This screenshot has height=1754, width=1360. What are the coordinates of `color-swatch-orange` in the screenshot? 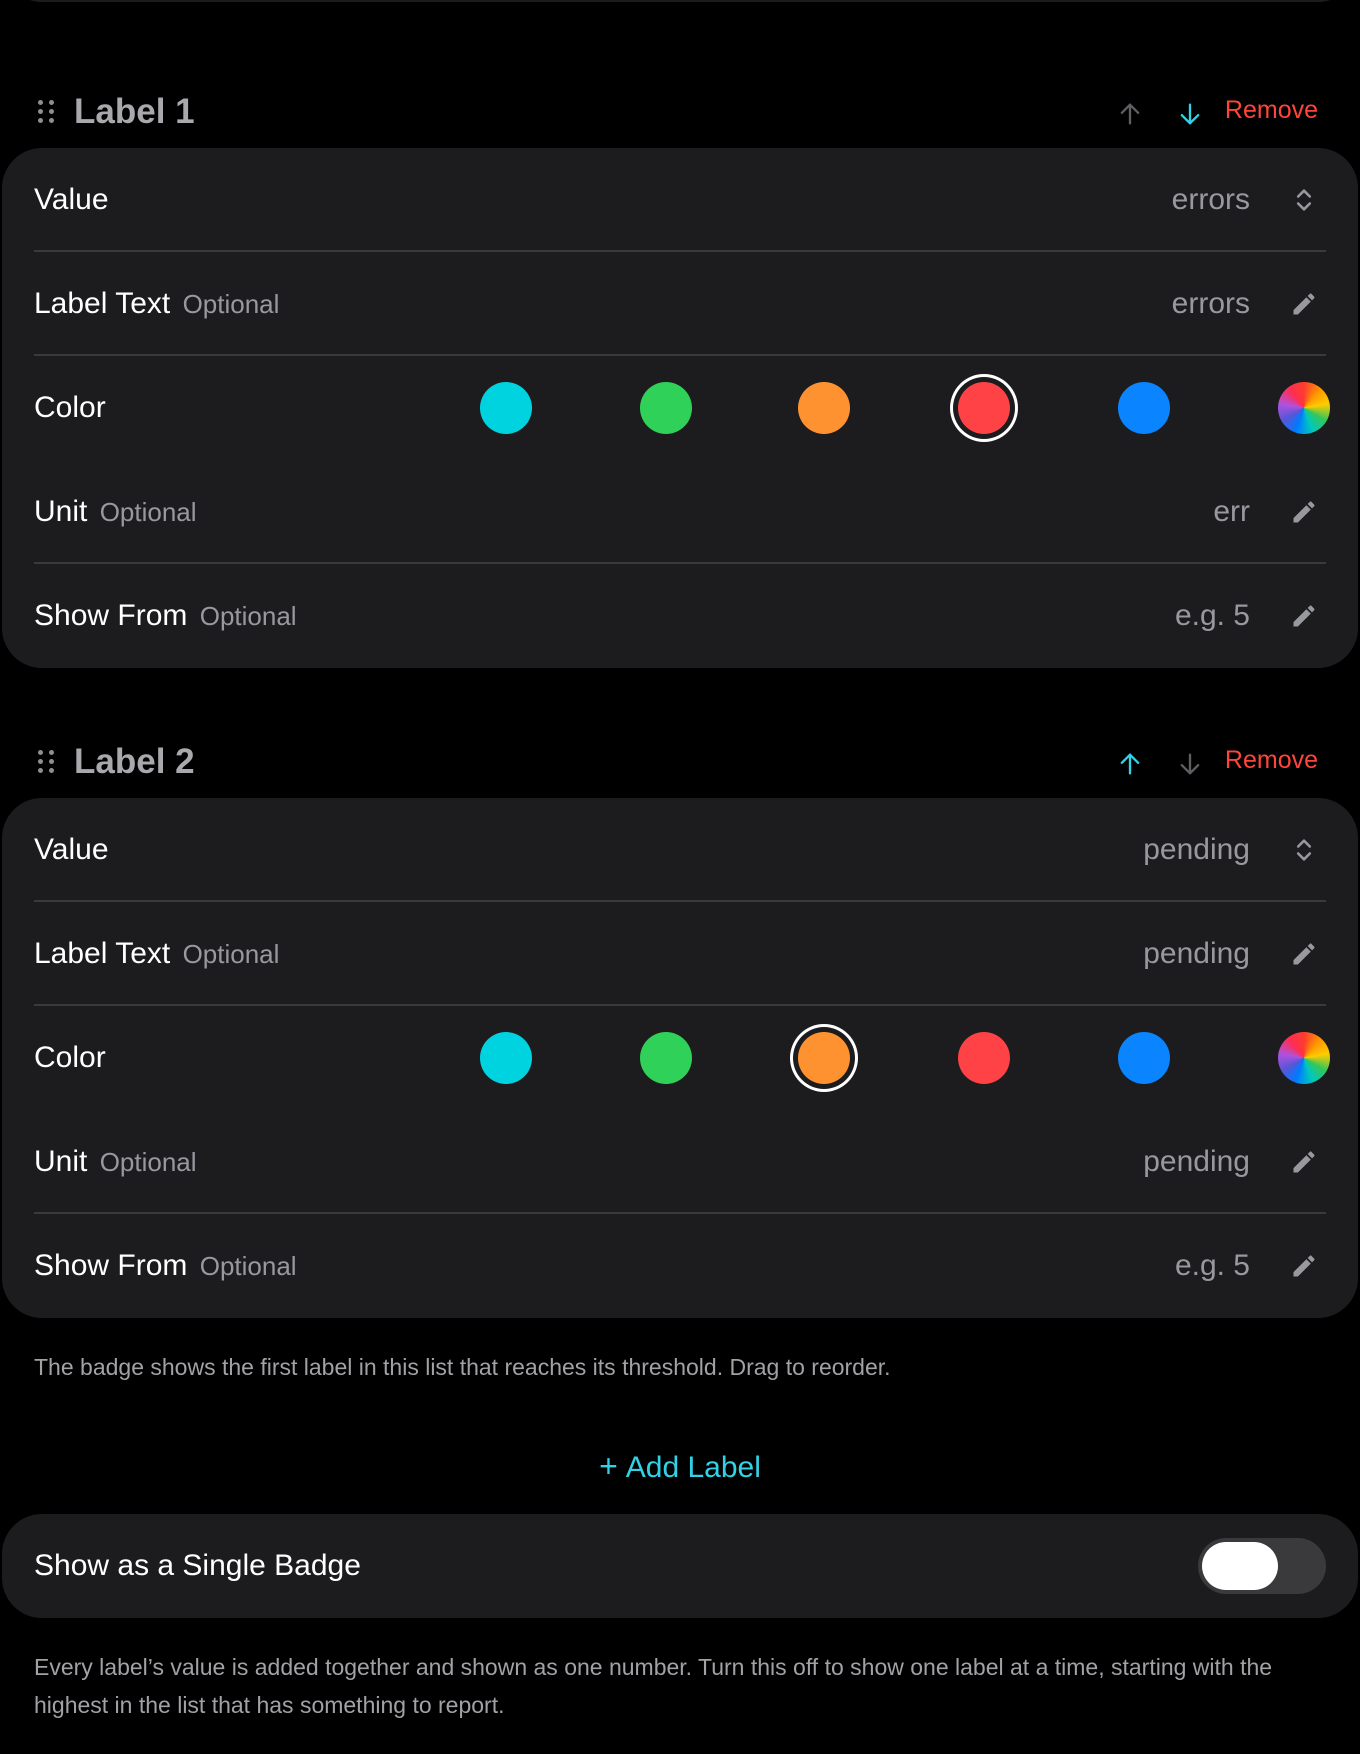 It's located at (824, 408).